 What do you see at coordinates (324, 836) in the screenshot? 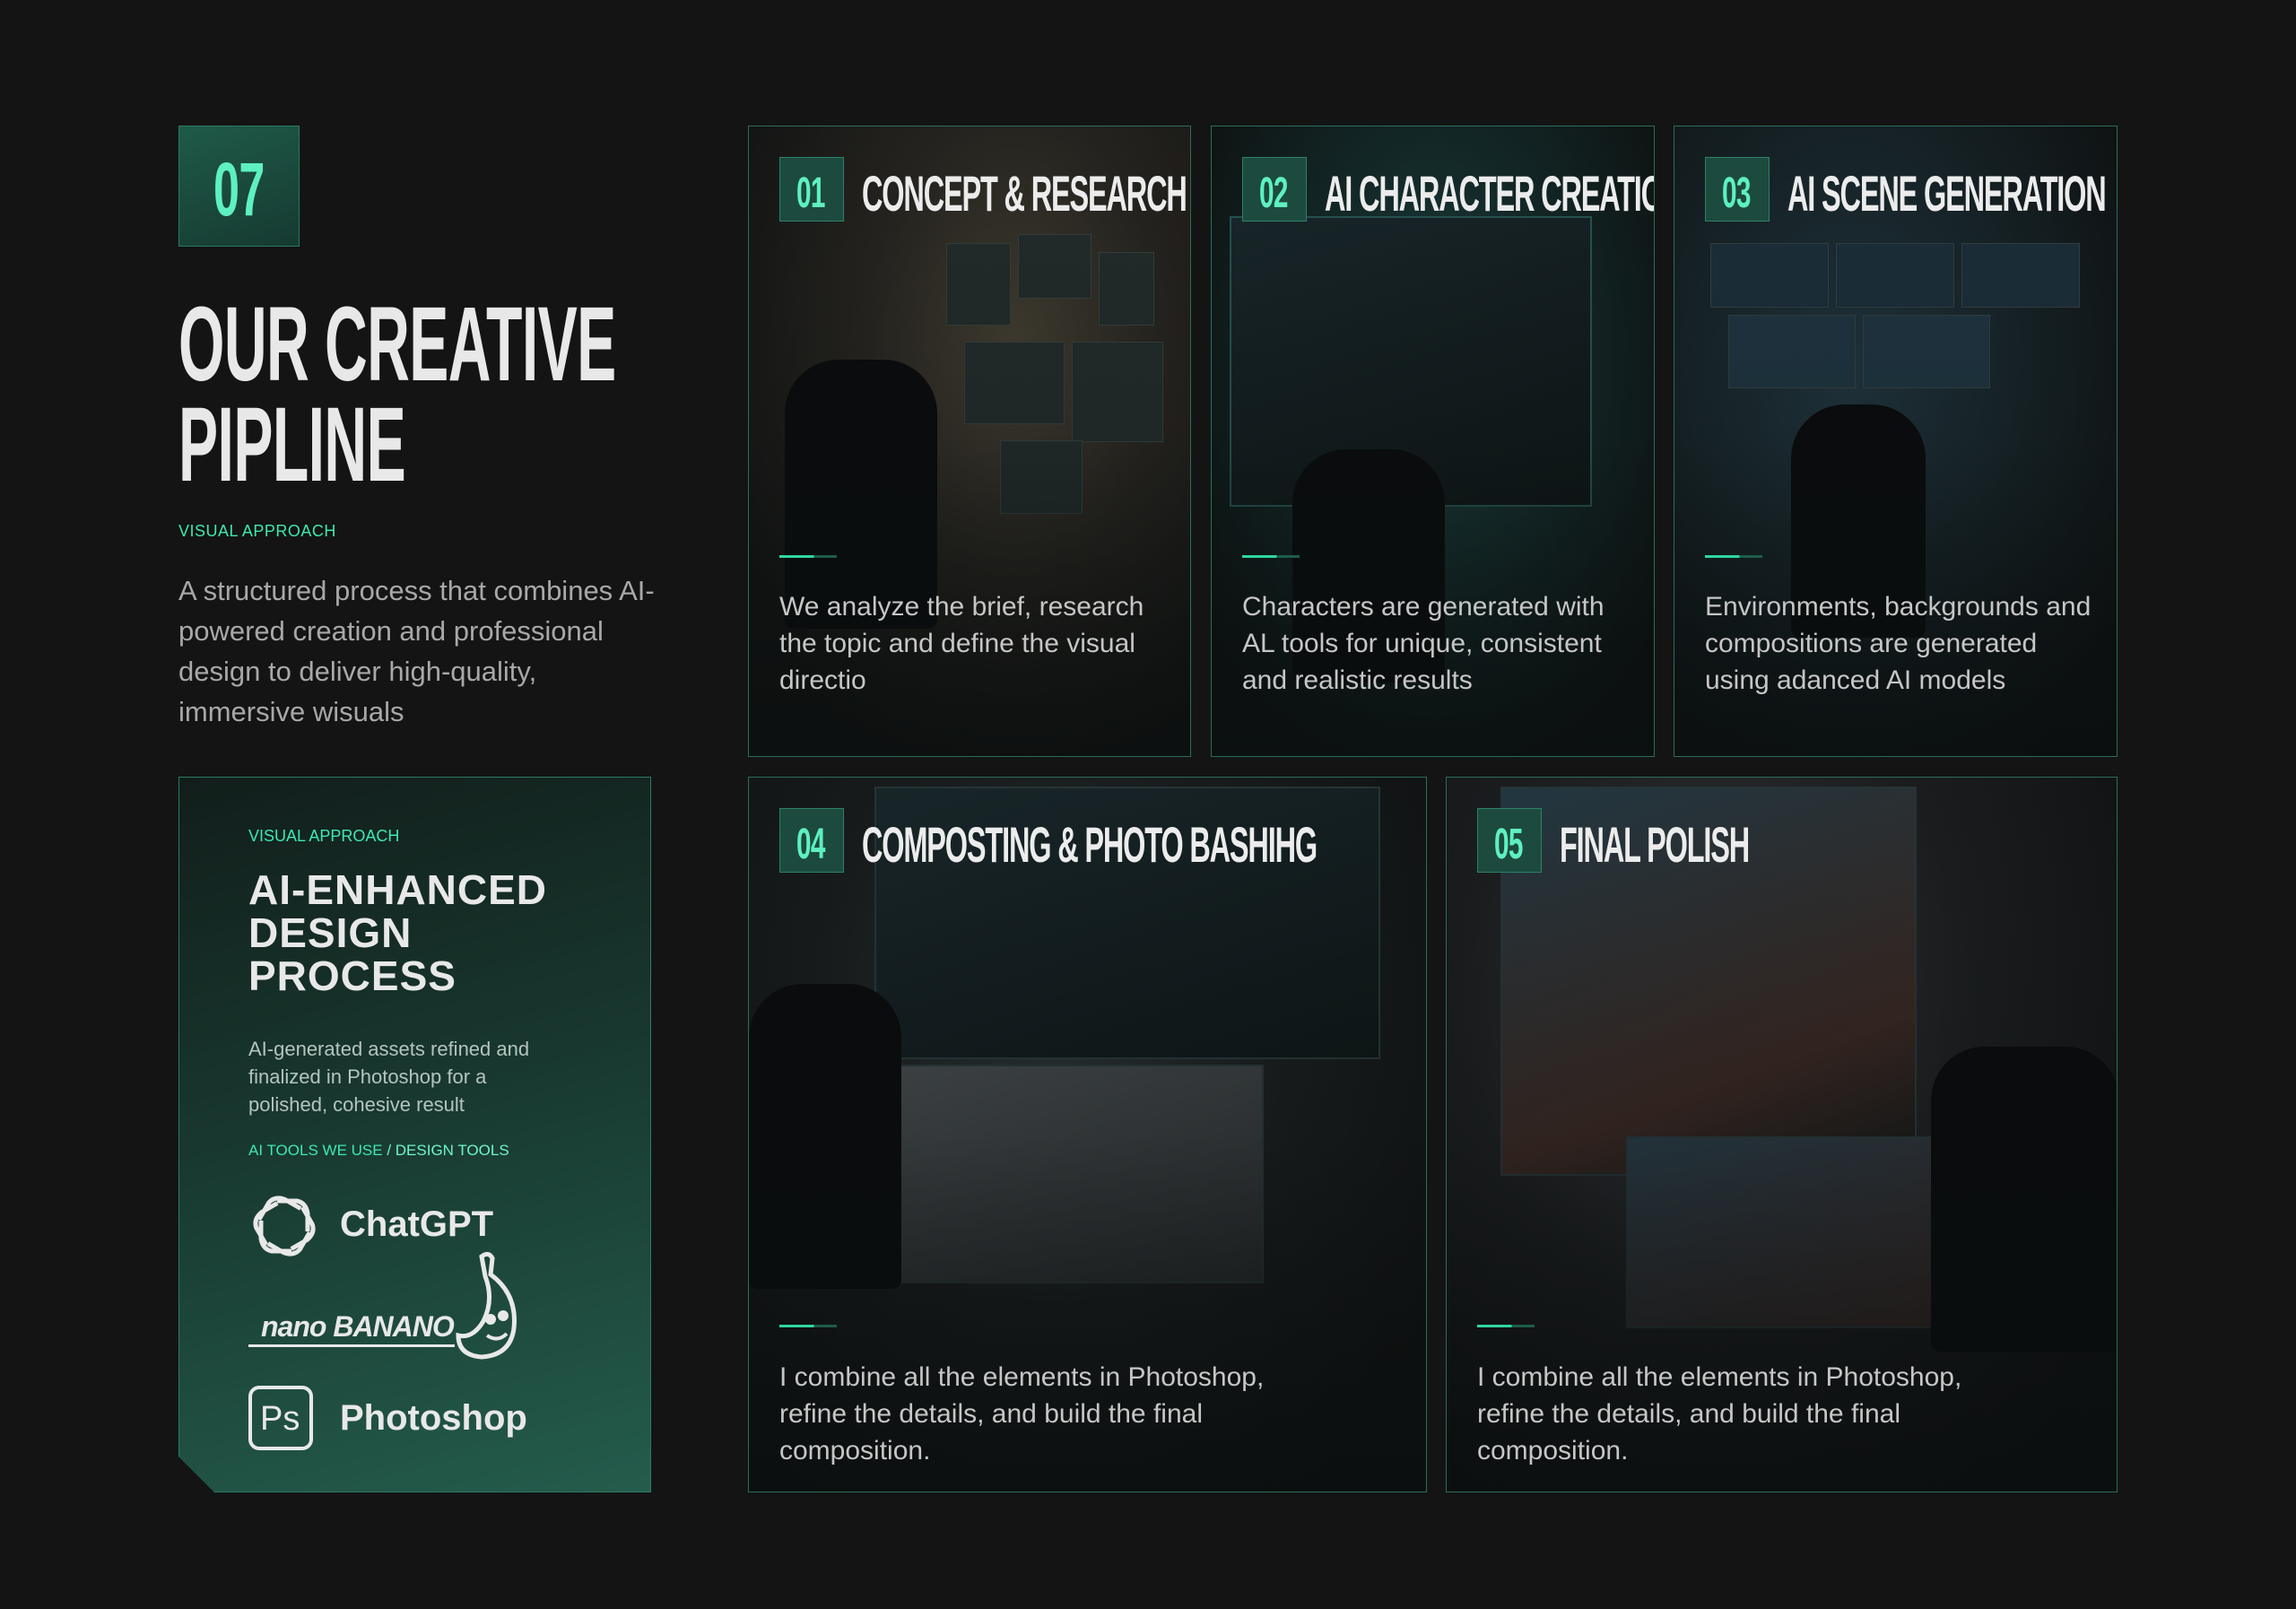
I see `panel-label: VISUAL APPROACH` at bounding box center [324, 836].